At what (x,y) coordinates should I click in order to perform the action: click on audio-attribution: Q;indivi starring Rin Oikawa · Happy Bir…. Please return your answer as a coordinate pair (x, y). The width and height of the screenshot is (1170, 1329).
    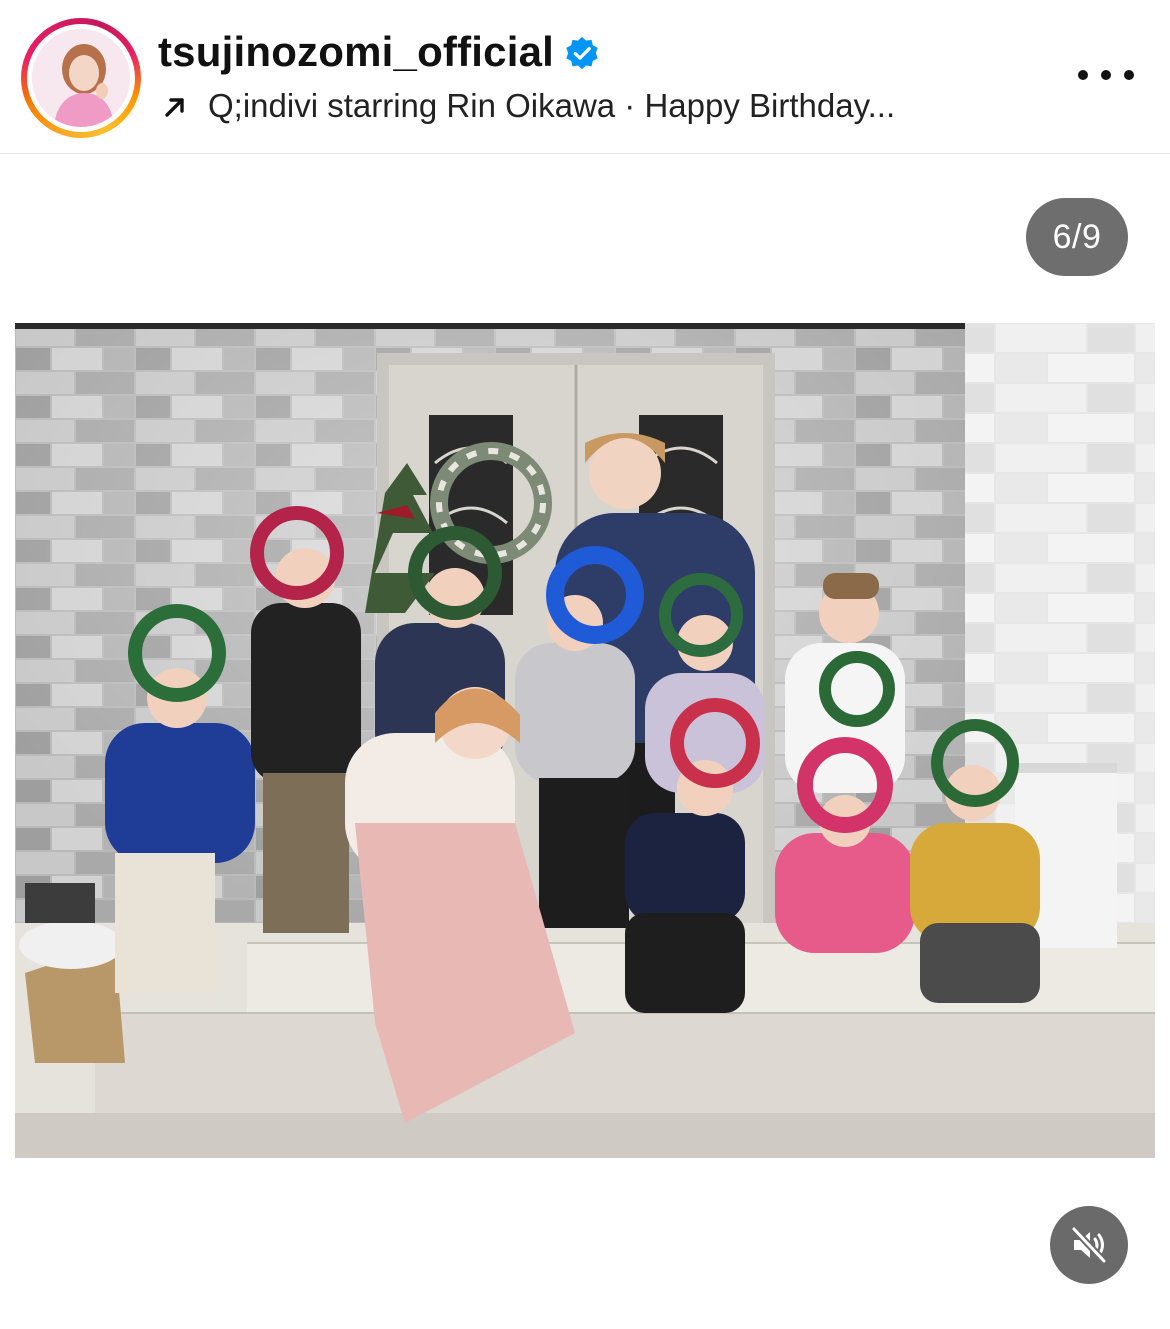
    Looking at the image, I should click on (527, 106).